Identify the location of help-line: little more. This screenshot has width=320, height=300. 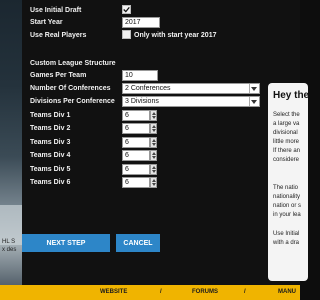
(286, 142).